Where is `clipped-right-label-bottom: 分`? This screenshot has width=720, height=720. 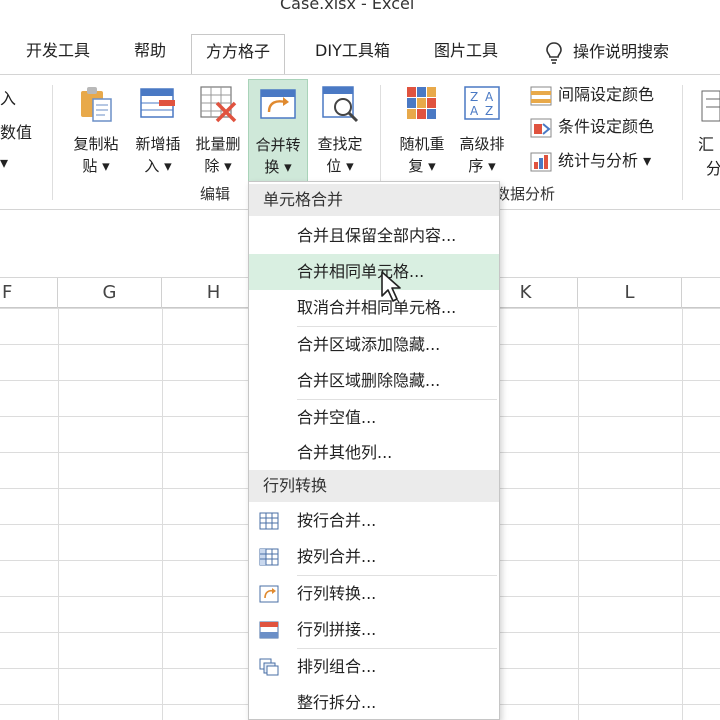
clipped-right-label-bottom: 分 is located at coordinates (713, 168).